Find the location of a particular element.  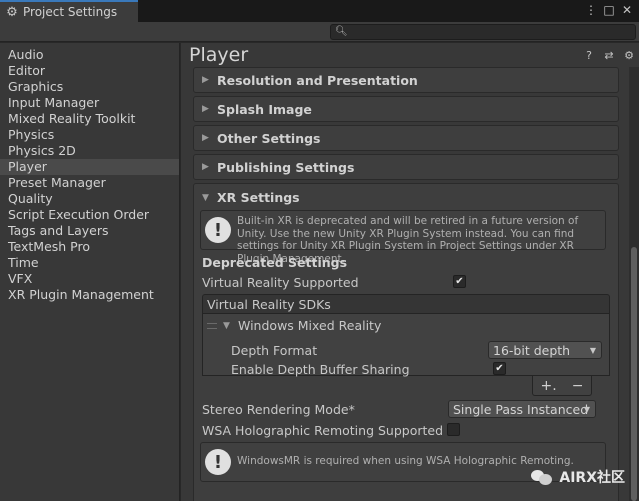

list-item: ▼ Windows Mixed Reality is located at coordinates (292, 325).